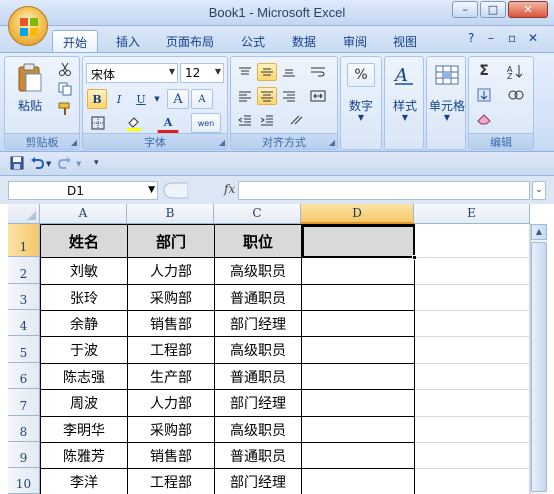 The width and height of the screenshot is (554, 494). Describe the element at coordinates (245, 96) in the screenshot. I see `align-left-icon` at that location.